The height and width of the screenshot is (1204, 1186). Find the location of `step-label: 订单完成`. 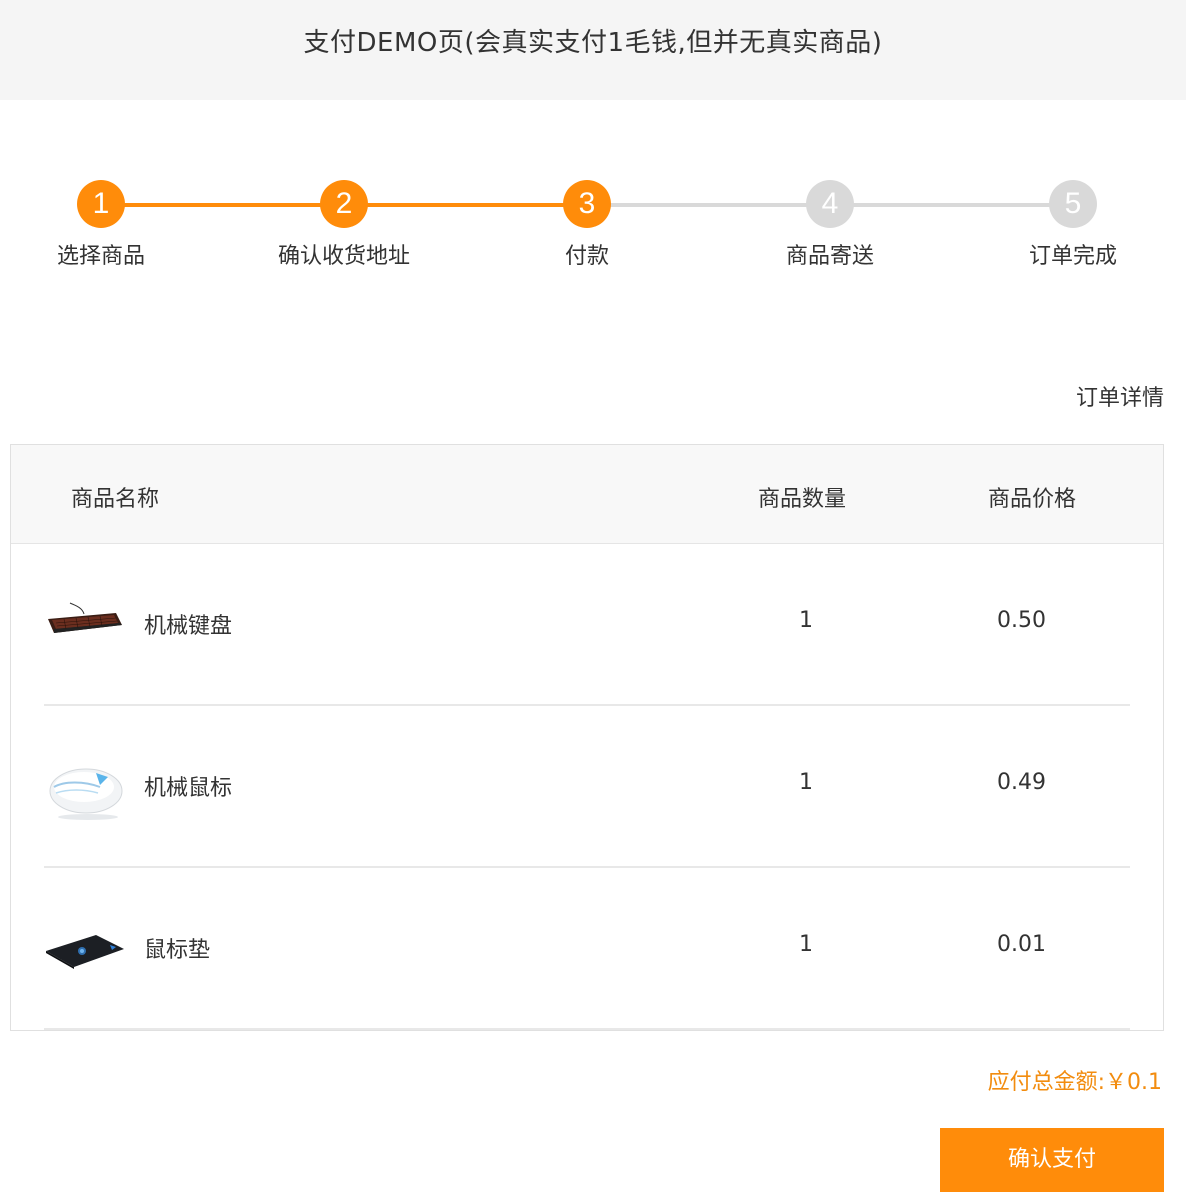

step-label: 订单完成 is located at coordinates (1072, 256).